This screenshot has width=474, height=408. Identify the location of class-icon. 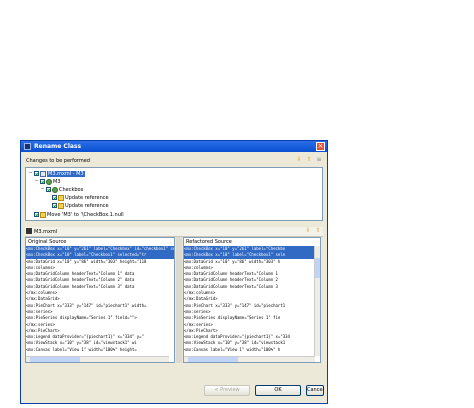
(49, 181).